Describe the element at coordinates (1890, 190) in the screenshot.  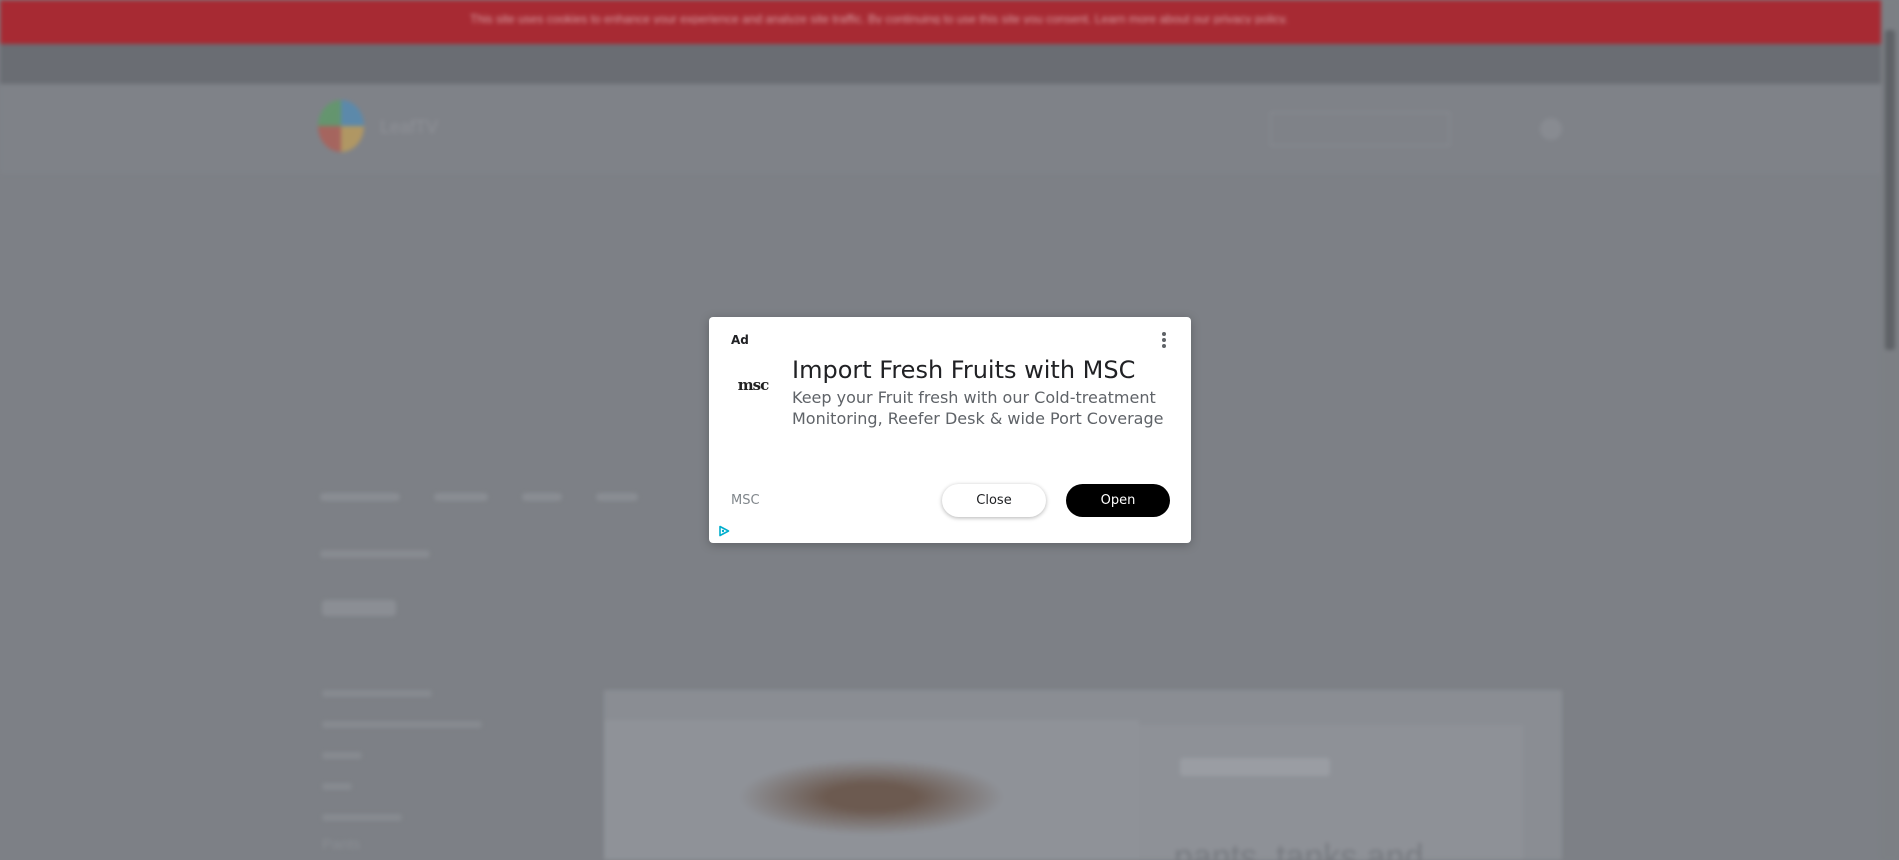
I see `scrollbar-thumb` at that location.